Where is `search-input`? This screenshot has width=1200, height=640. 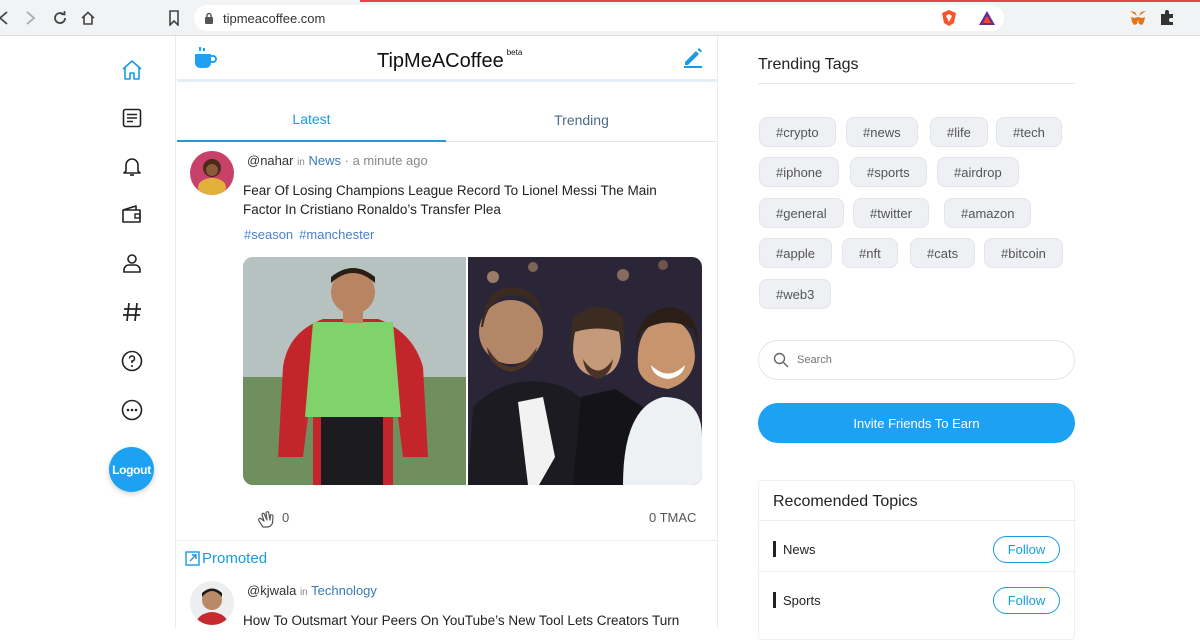
search-input is located at coordinates (922, 360).